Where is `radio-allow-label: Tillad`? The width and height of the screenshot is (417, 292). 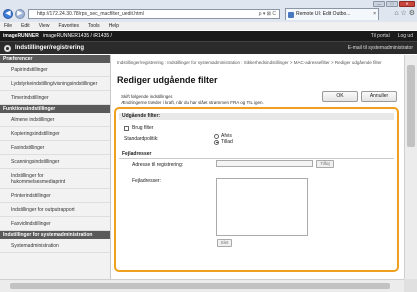 radio-allow-label: Tillad is located at coordinates (227, 142).